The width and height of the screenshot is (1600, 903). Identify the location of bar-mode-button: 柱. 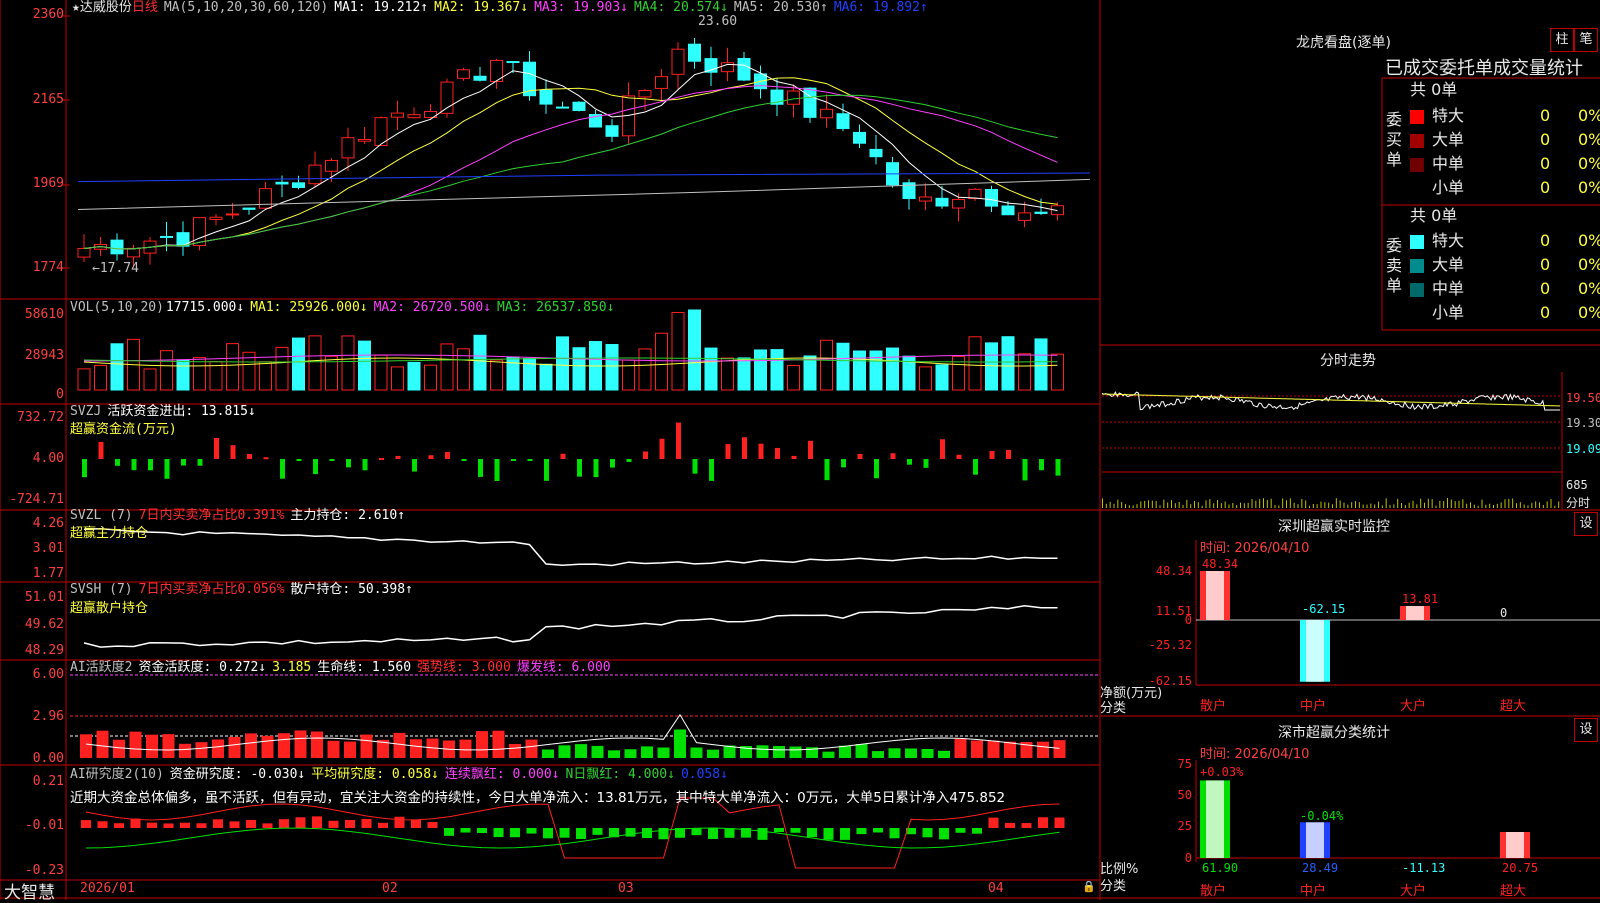
(1562, 40).